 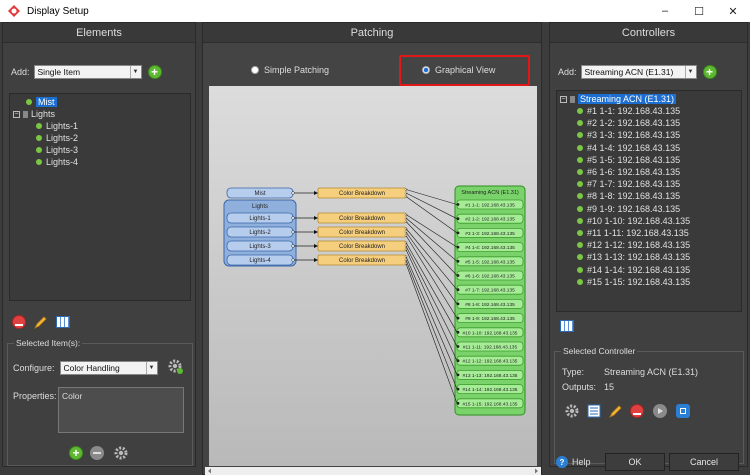 I want to click on bulk-edit-grid-icon, so click(x=63, y=322).